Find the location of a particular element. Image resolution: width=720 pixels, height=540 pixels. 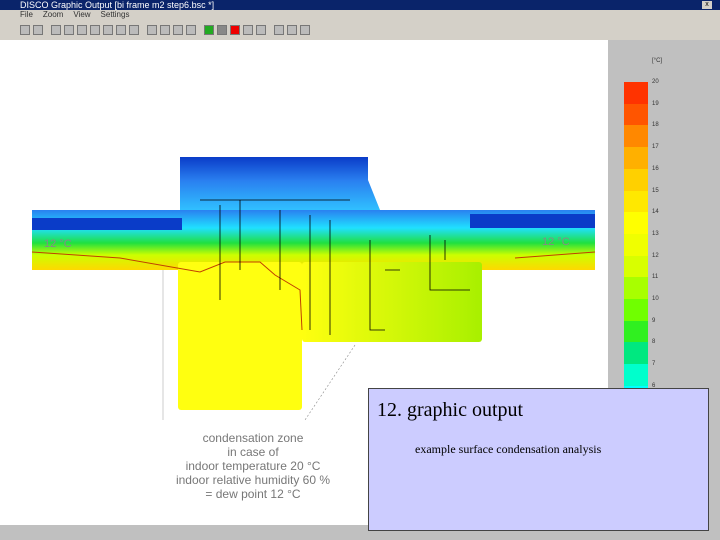

toolbar-pan-button is located at coordinates (56, 30).